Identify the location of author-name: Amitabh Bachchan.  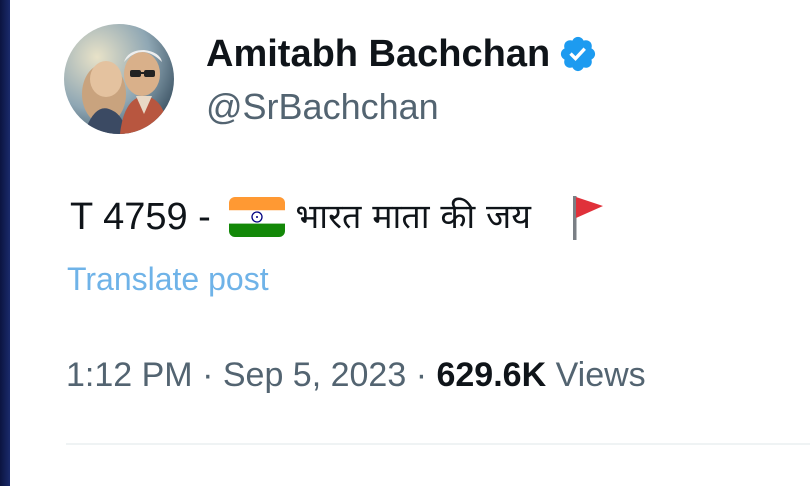
(402, 54).